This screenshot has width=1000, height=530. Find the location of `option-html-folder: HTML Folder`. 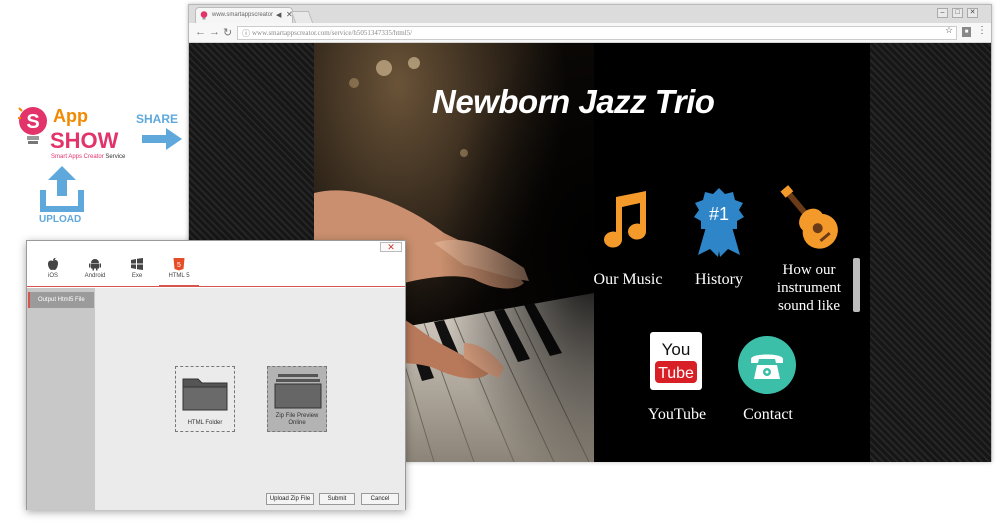

option-html-folder: HTML Folder is located at coordinates (205, 399).